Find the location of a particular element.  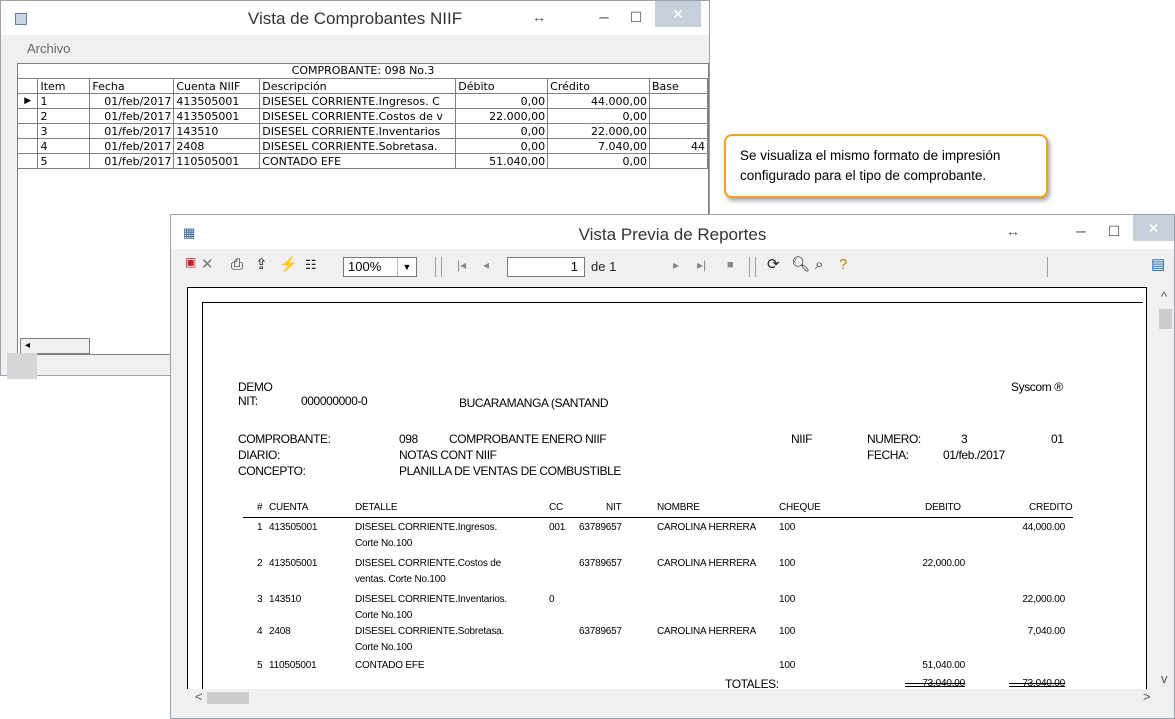

line-debito: 22,000.00 is located at coordinates (943, 563).